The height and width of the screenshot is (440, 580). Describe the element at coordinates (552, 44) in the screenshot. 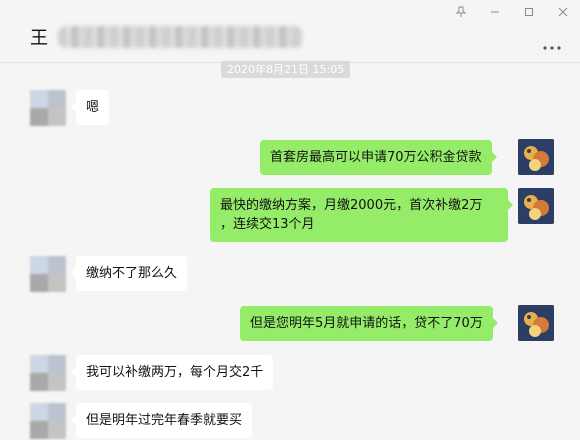

I see `more-icon` at that location.